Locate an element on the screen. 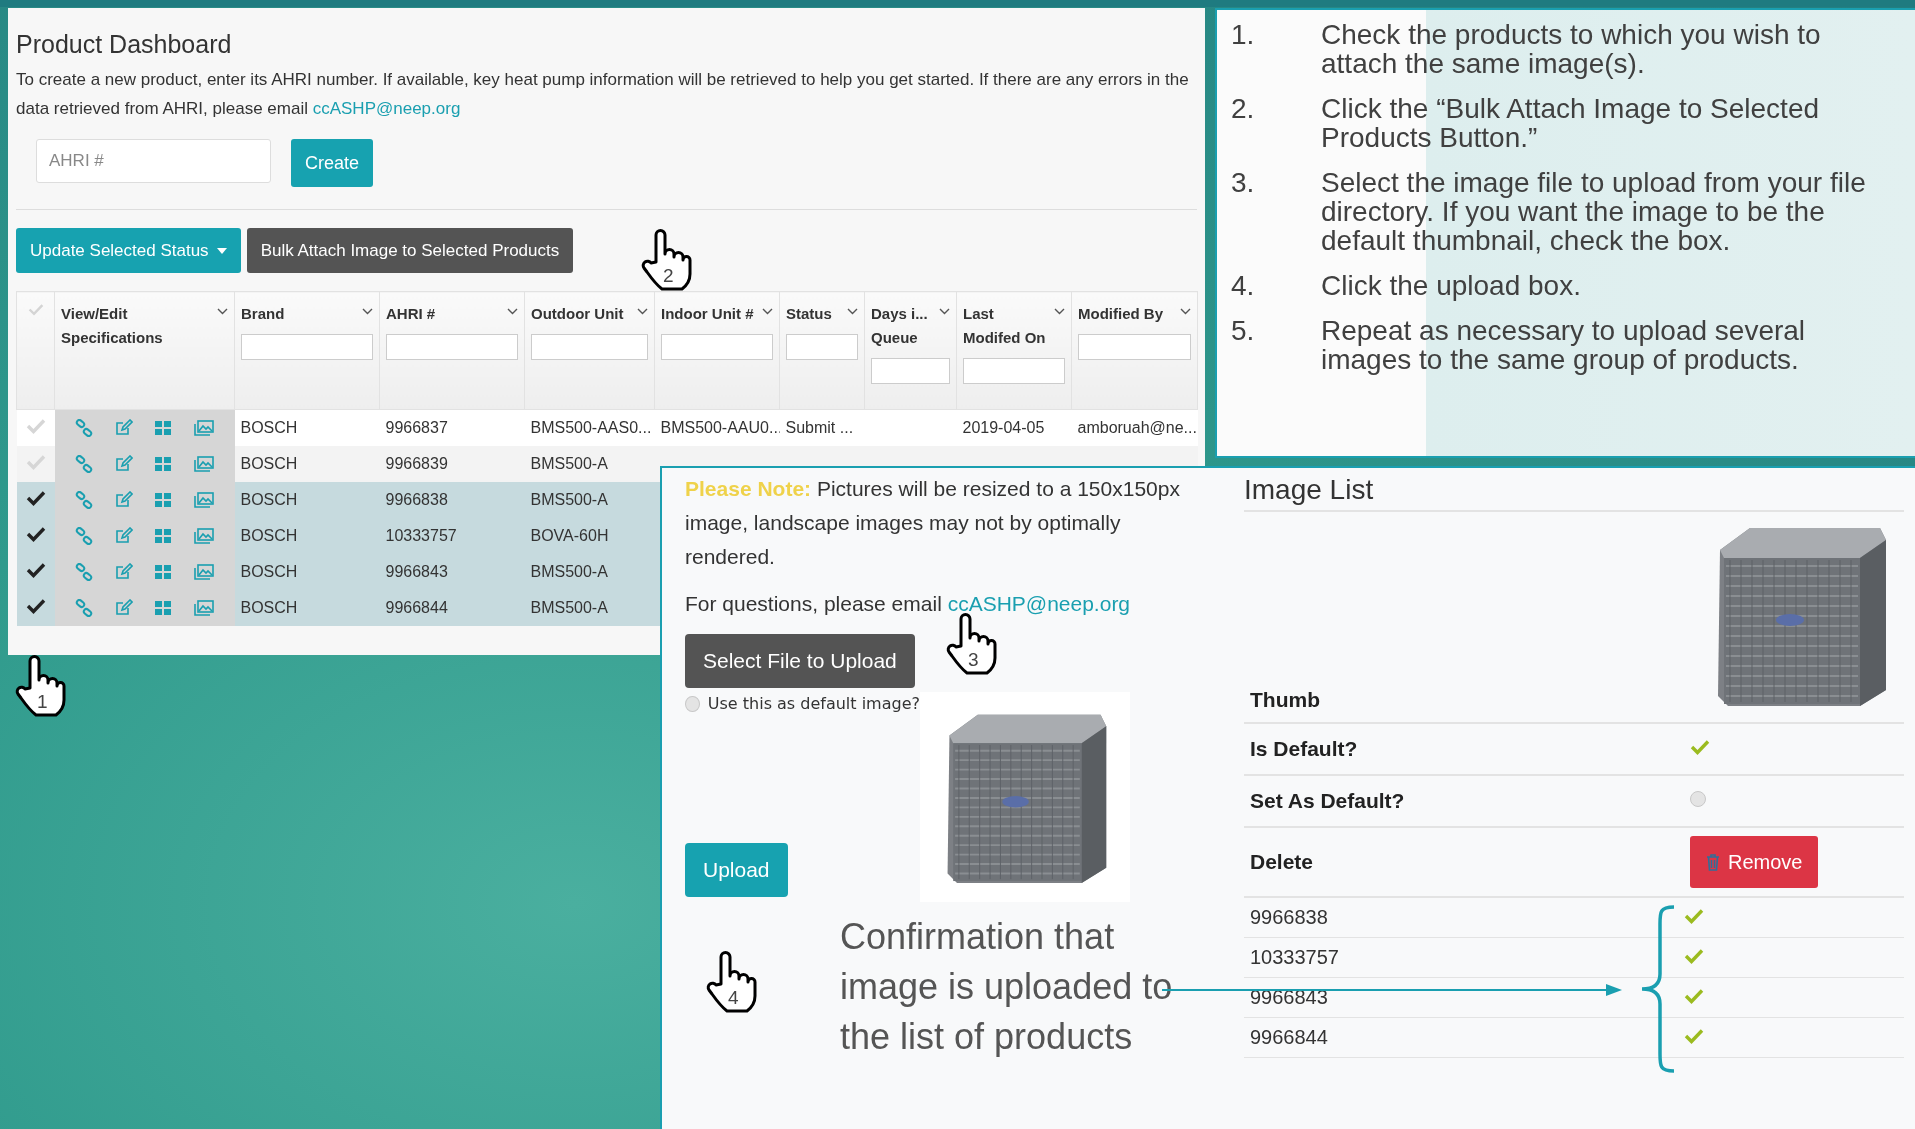 The width and height of the screenshot is (1915, 1129). step-number: 4 is located at coordinates (733, 998).